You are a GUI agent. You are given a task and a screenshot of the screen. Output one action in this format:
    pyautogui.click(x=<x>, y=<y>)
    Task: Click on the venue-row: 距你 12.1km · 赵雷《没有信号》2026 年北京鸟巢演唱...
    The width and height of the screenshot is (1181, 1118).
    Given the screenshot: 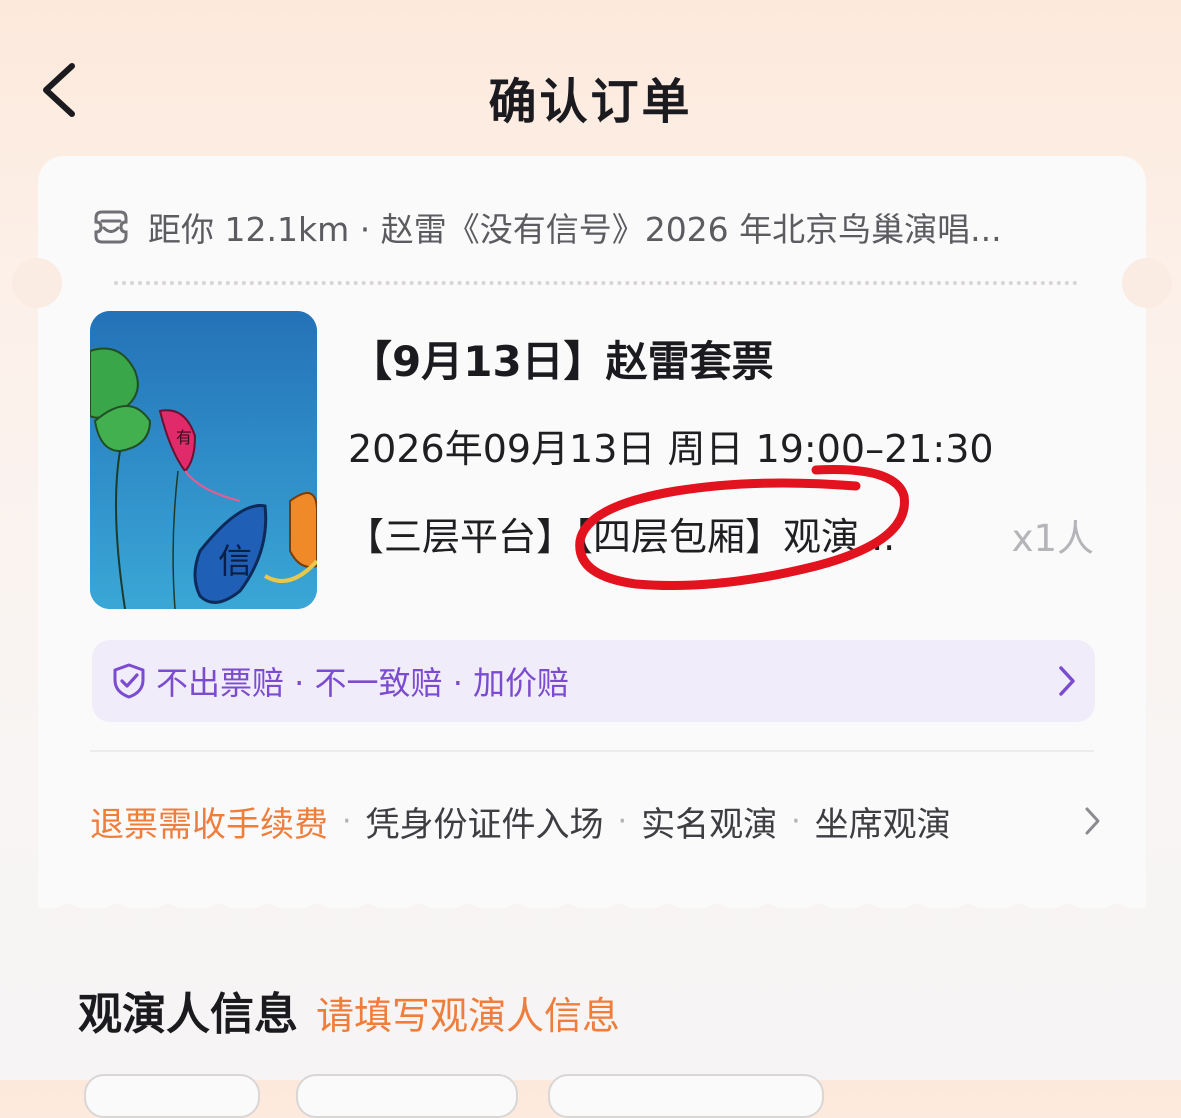 What is the action you would take?
    pyautogui.click(x=595, y=227)
    